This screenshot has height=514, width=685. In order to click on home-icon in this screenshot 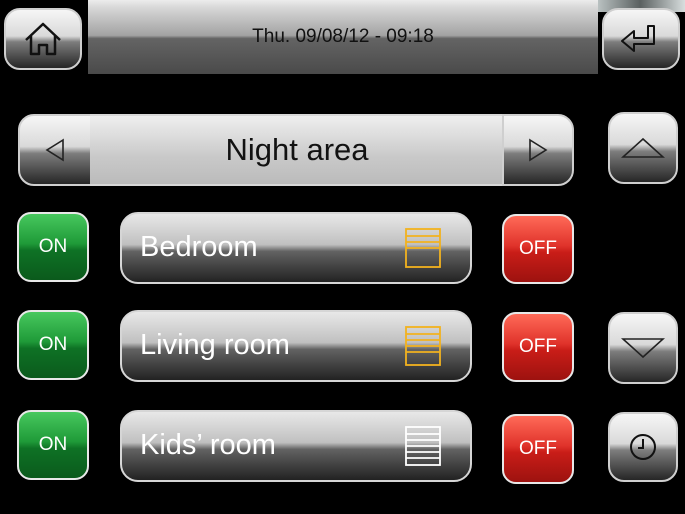, I will do `click(43, 39)`.